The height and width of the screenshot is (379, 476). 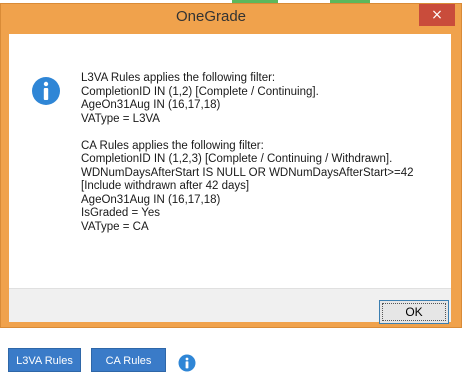 What do you see at coordinates (115, 226) in the screenshot?
I see `message-line: VAType = CA` at bounding box center [115, 226].